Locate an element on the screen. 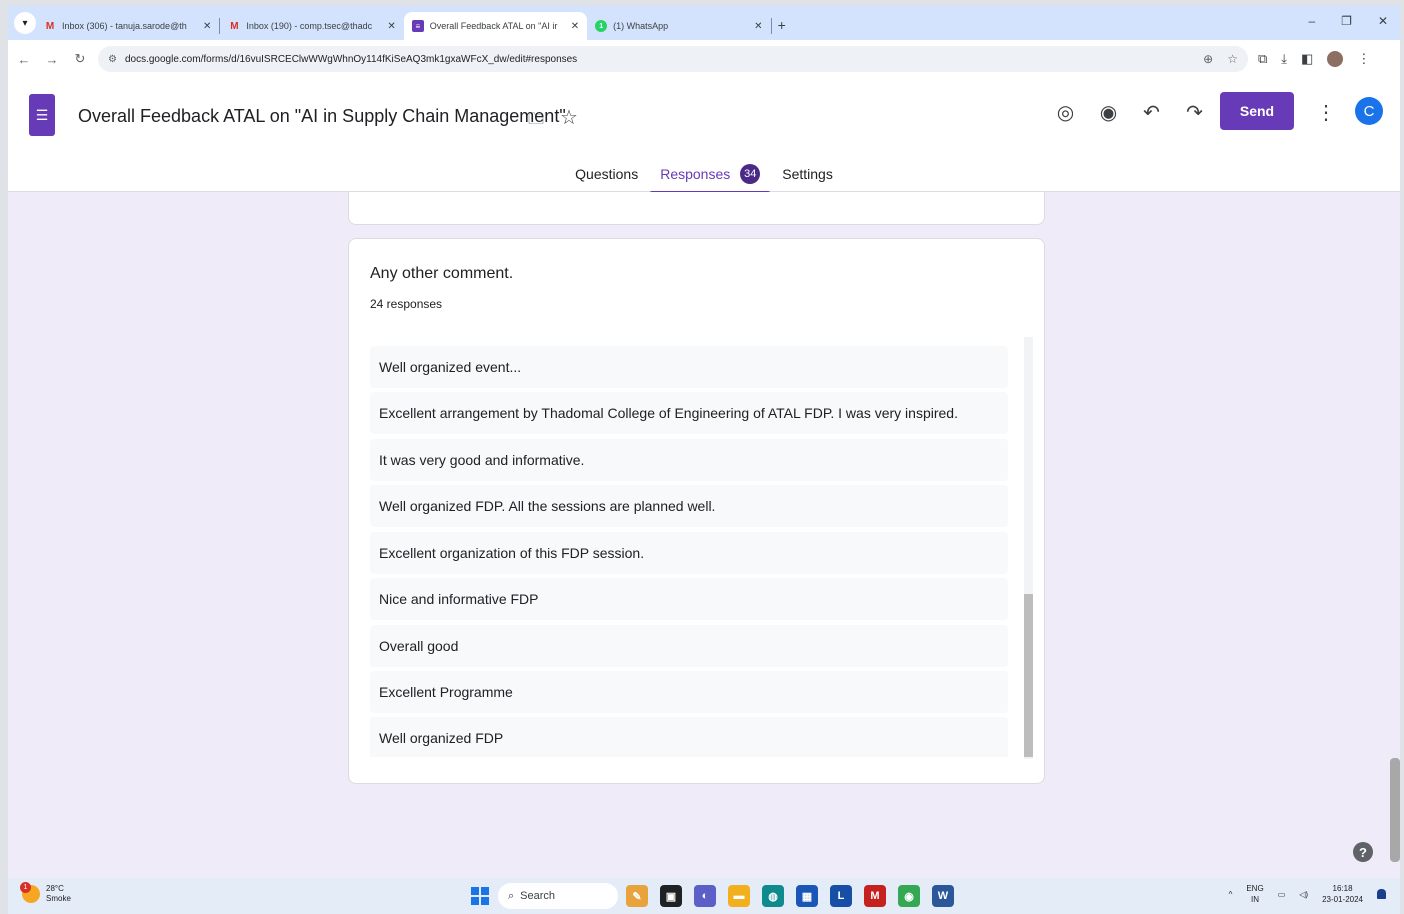 This screenshot has width=1404, height=914. gmail-icon: M is located at coordinates (234, 26).